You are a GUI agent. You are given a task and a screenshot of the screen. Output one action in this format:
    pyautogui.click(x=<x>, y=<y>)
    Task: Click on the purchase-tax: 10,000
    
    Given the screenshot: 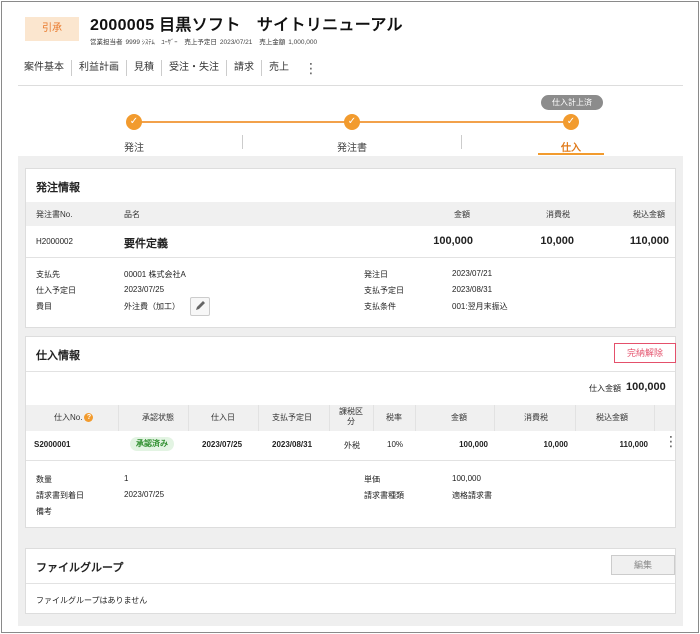 What is the action you would take?
    pyautogui.click(x=555, y=444)
    